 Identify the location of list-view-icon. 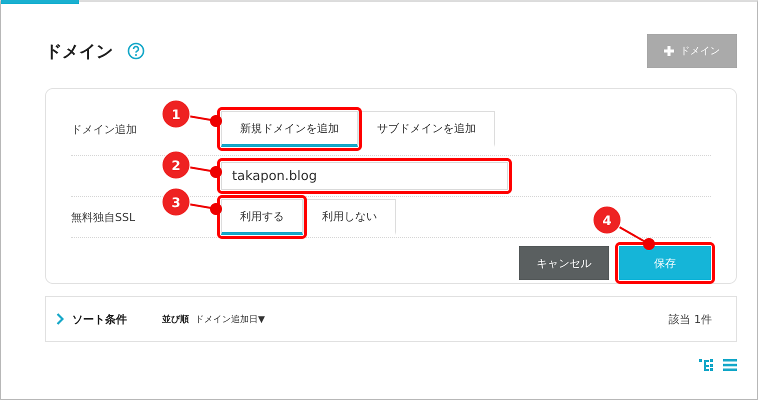
(730, 365).